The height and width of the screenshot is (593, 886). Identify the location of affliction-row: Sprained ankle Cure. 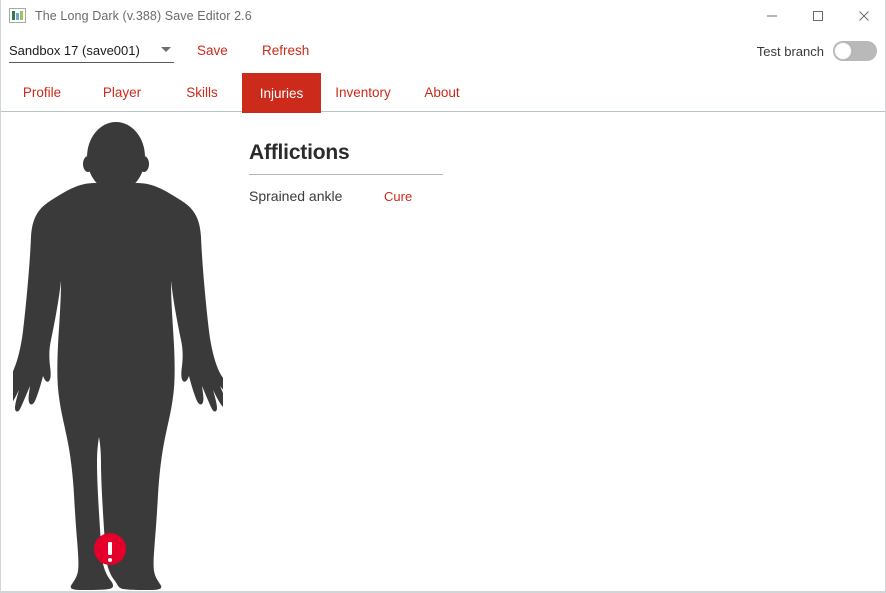
(354, 189).